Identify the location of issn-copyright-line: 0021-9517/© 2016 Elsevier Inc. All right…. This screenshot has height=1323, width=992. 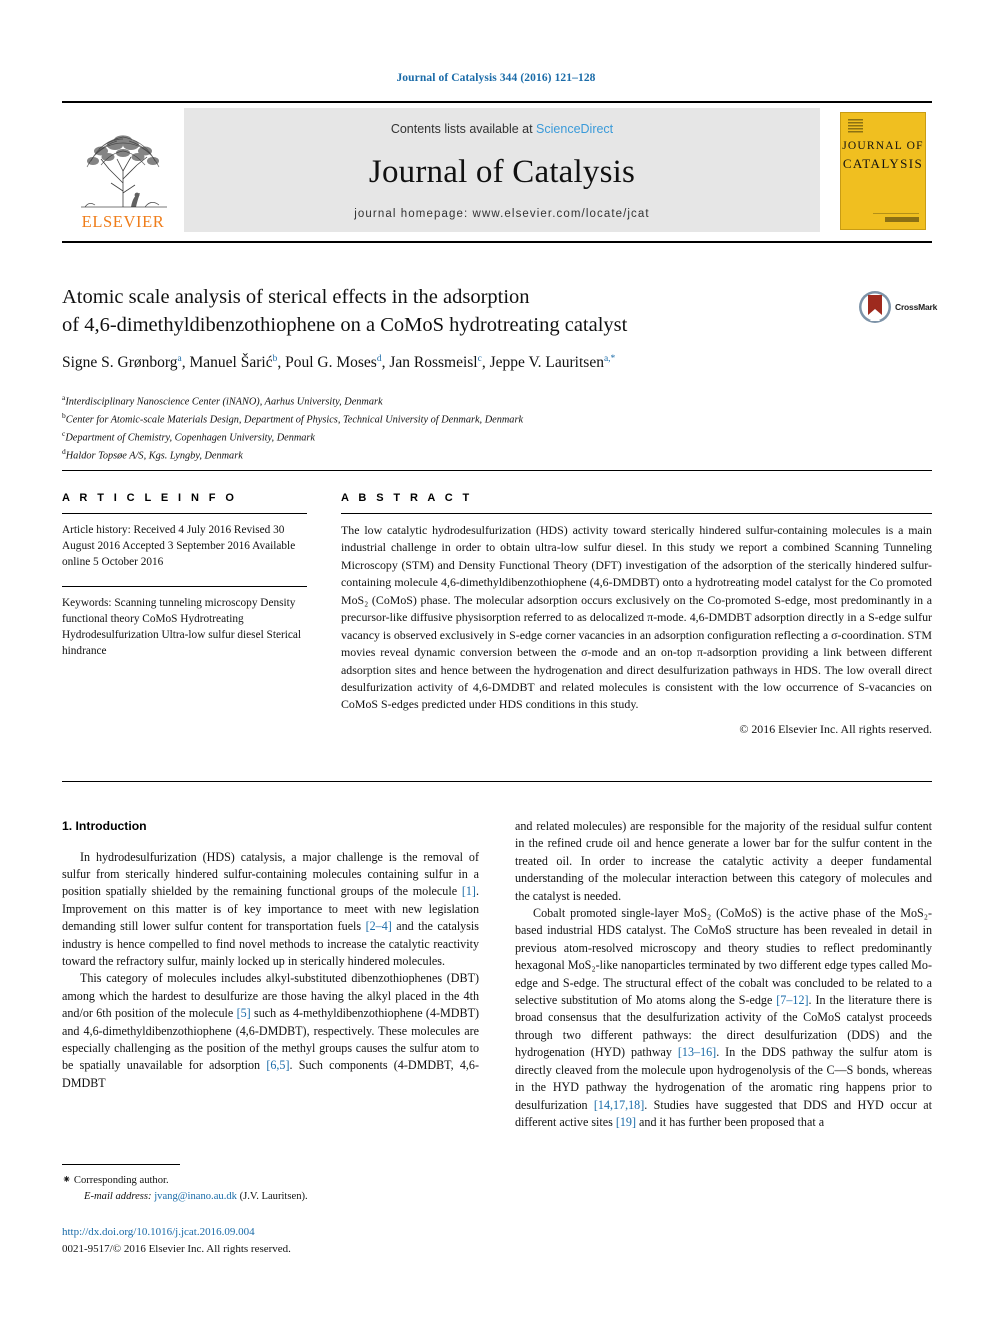
(176, 1248).